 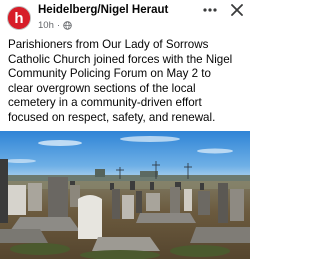 What do you see at coordinates (108, 44) in the screenshot?
I see `post-text-line: Parishioners from Our Lady of Sorrows` at bounding box center [108, 44].